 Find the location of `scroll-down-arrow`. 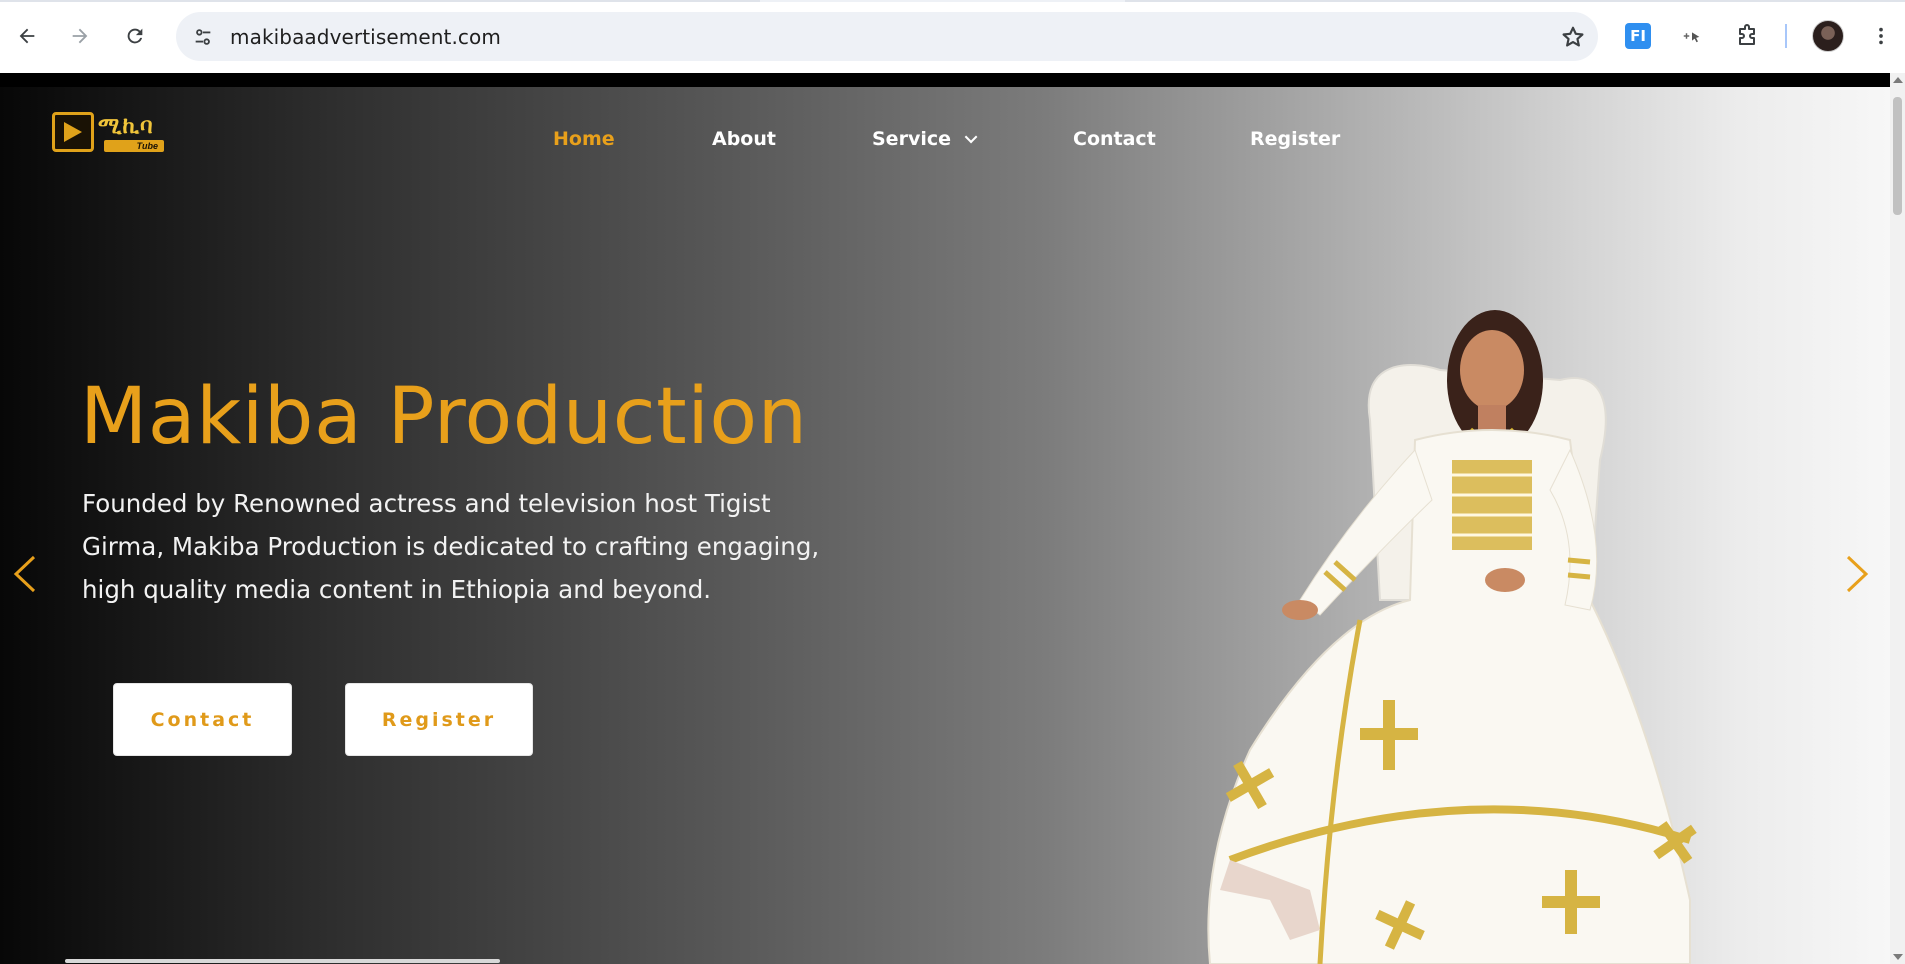

scroll-down-arrow is located at coordinates (1898, 957).